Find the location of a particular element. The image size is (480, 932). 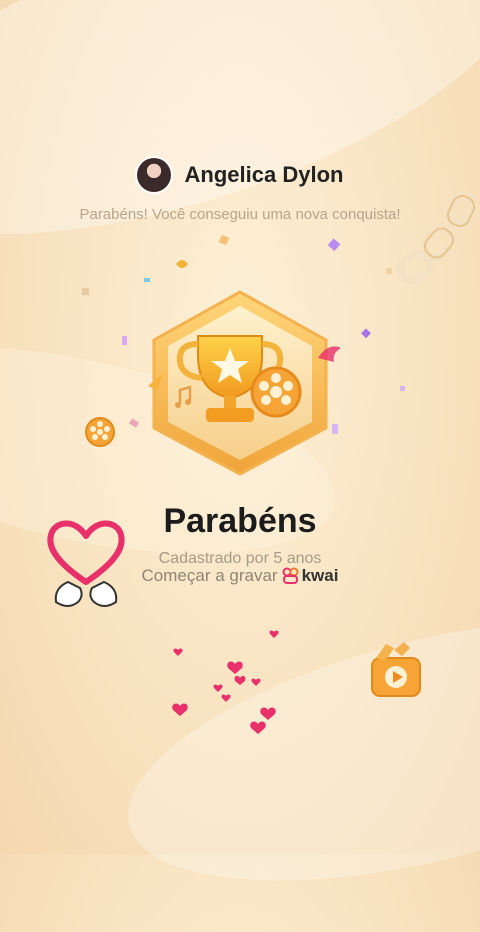

username: Angelica Dylon is located at coordinates (264, 174).